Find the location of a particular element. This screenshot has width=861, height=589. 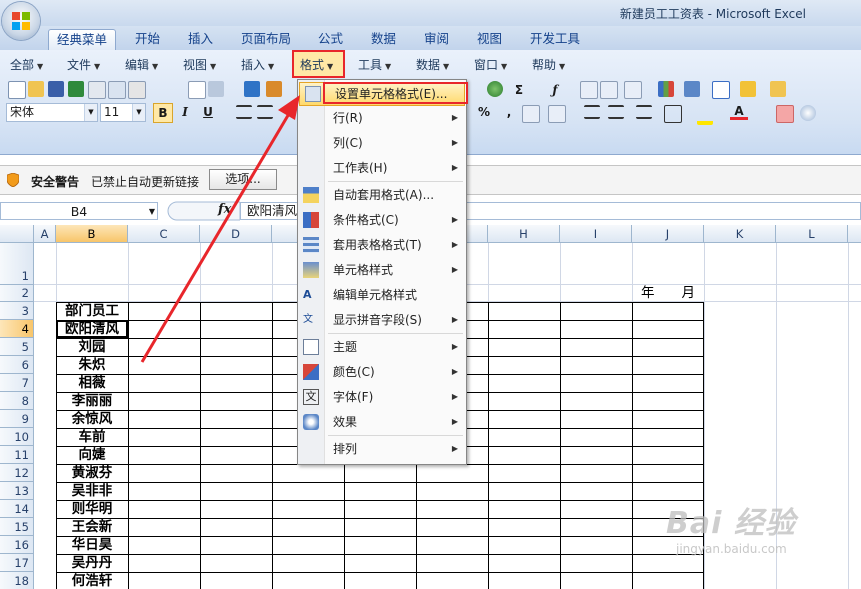

chart-icon is located at coordinates (666, 89).